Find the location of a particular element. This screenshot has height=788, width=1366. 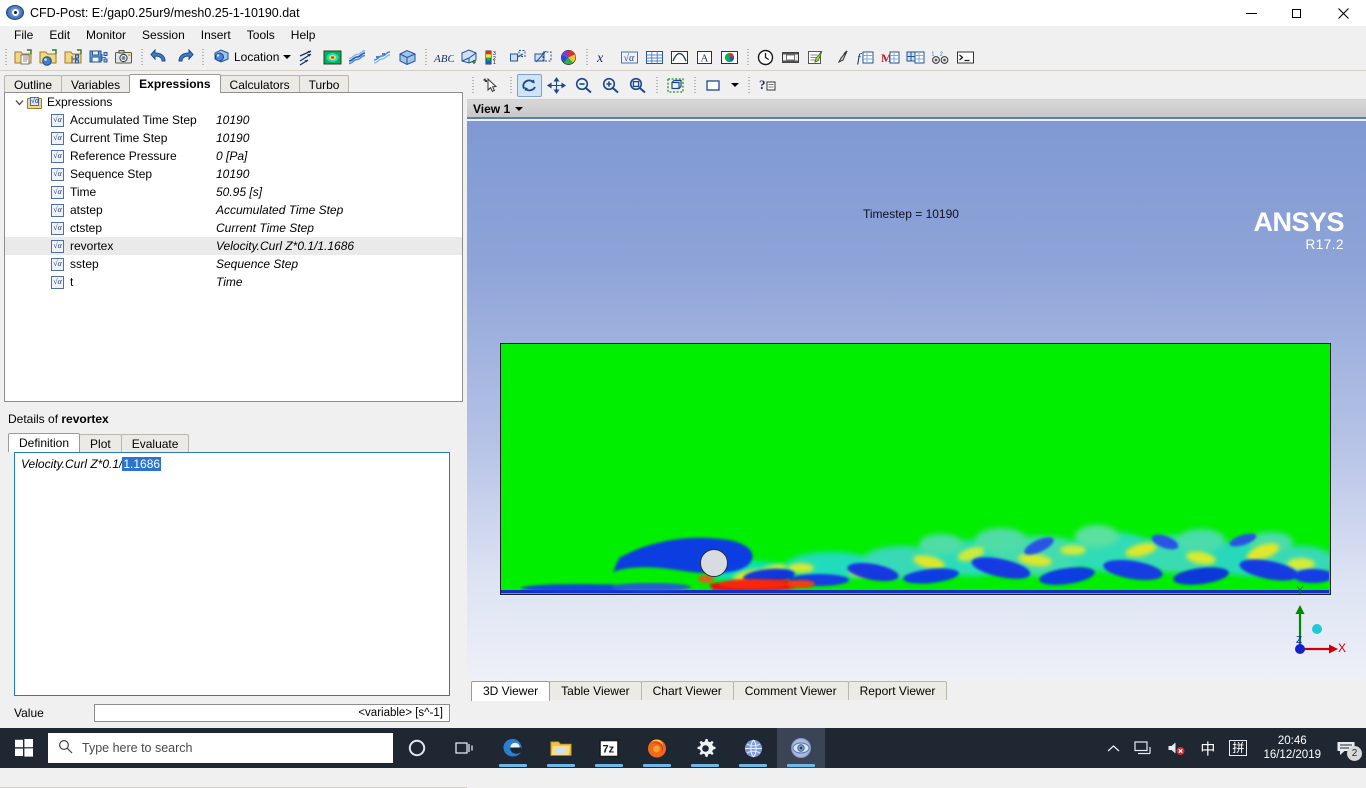

variable-icon: x is located at coordinates (604, 57).